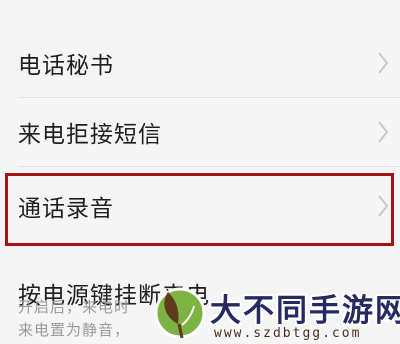 This screenshot has height=344, width=400. I want to click on settings-item-reject-sms: 来电拒接短信, so click(200, 132).